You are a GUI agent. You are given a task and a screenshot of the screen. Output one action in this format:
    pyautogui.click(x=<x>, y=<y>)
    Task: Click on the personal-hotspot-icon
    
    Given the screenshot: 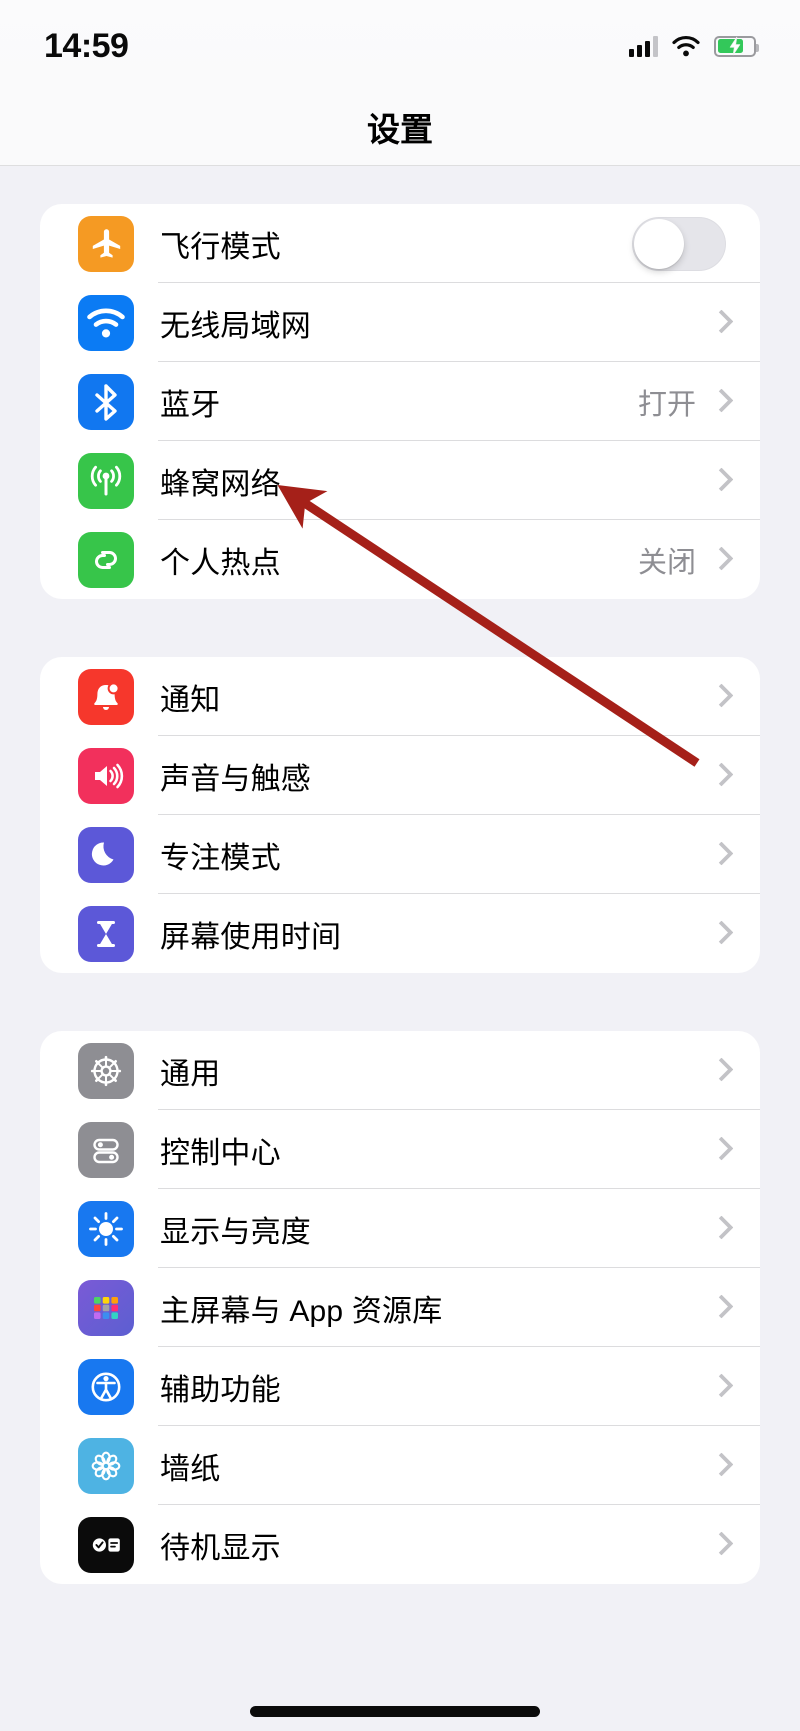 What is the action you would take?
    pyautogui.click(x=106, y=559)
    